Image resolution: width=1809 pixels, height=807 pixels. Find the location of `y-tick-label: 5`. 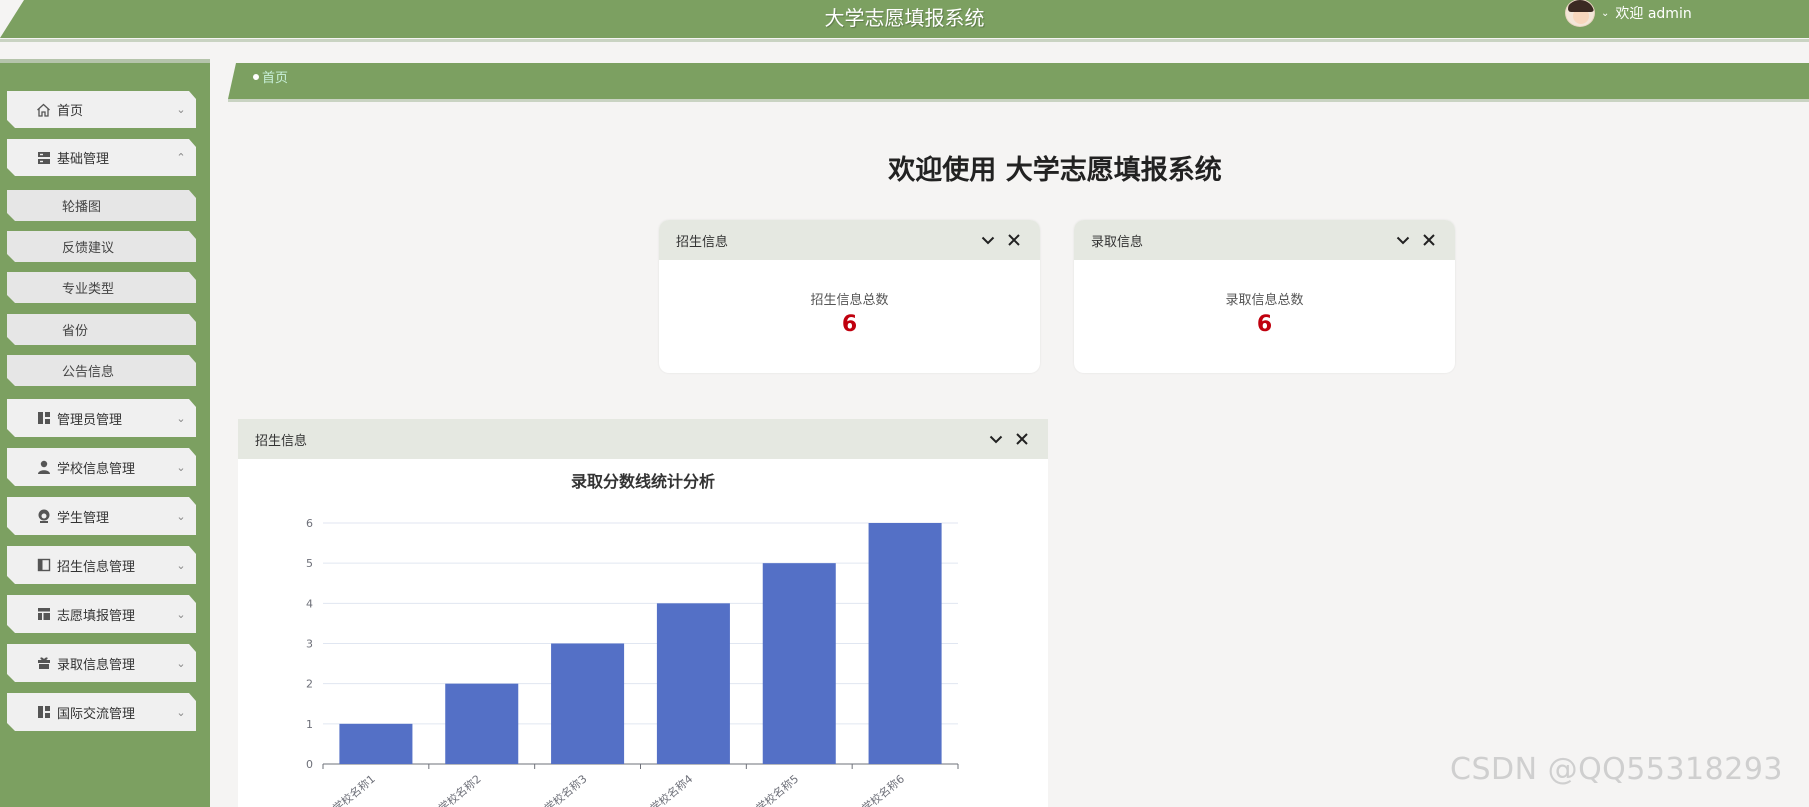

y-tick-label: 5 is located at coordinates (309, 563).